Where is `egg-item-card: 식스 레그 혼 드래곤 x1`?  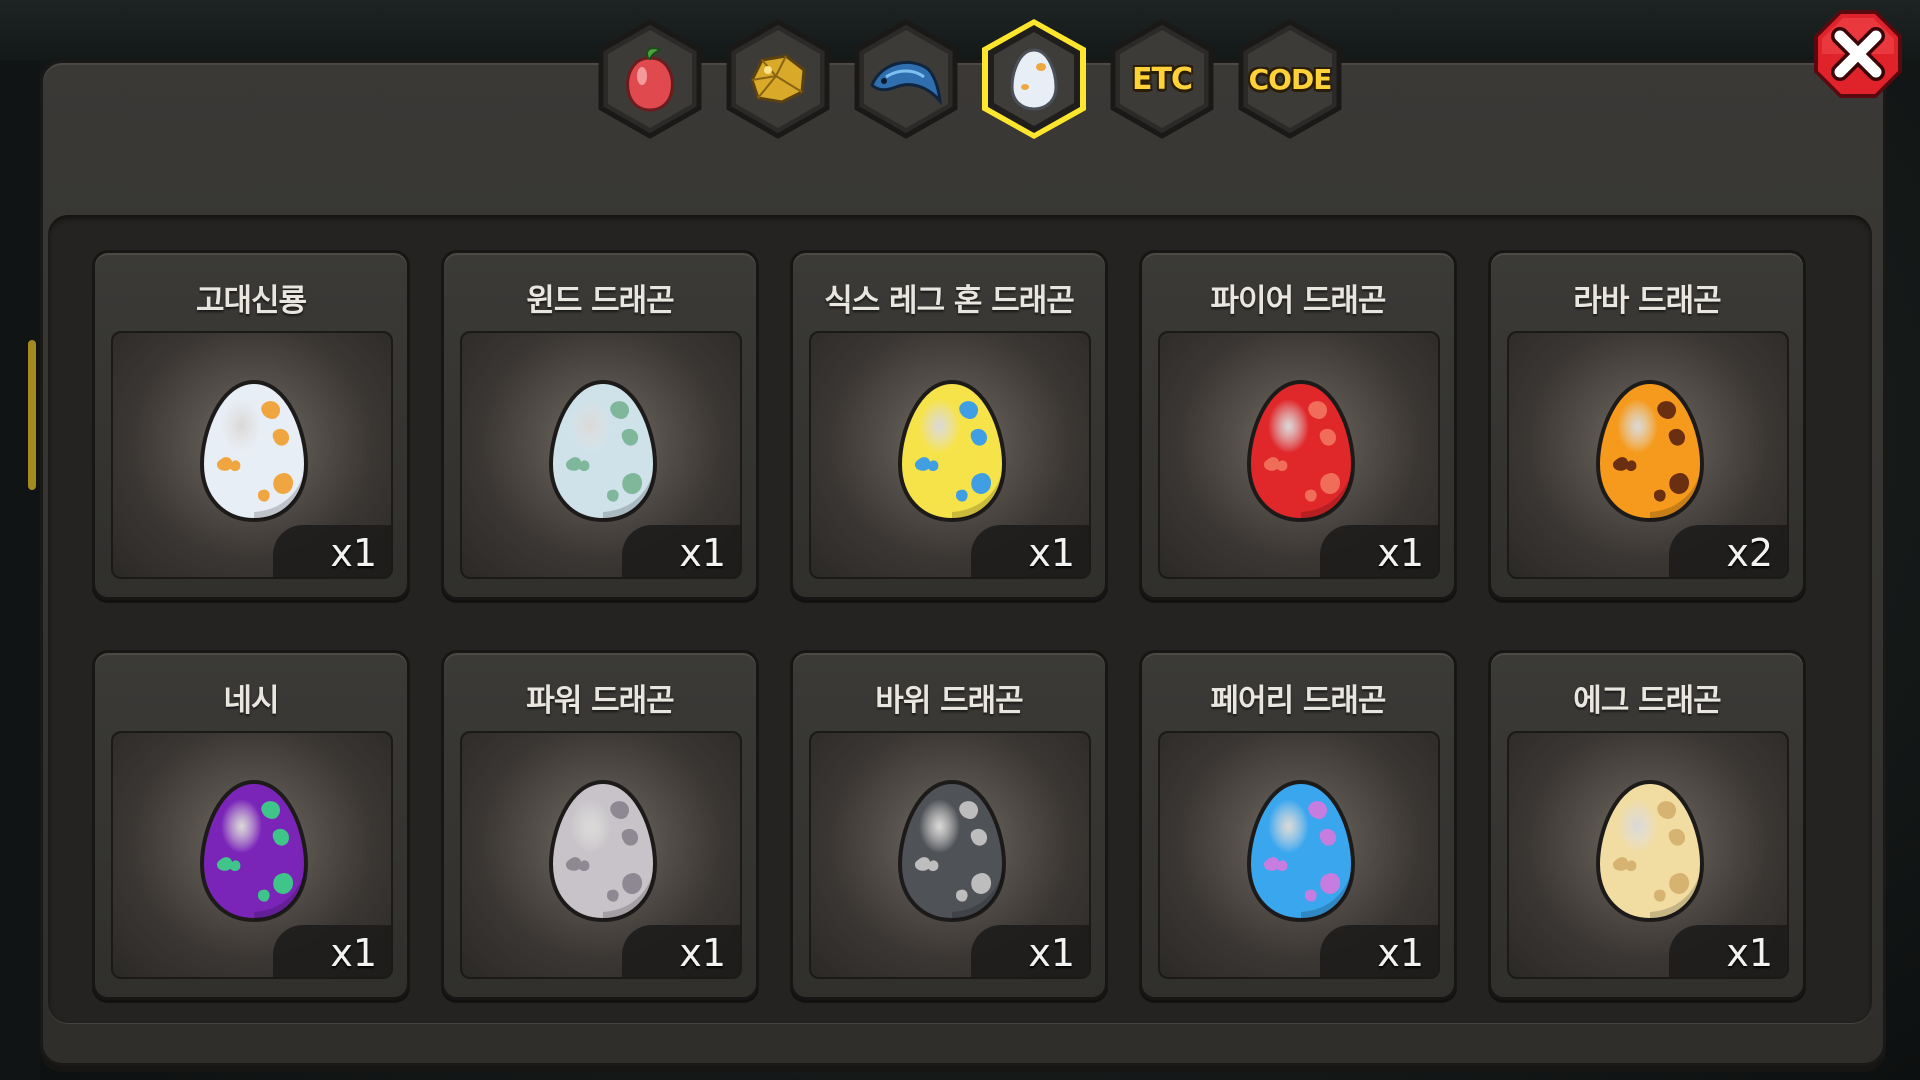 egg-item-card: 식스 레그 혼 드래곤 x1 is located at coordinates (949, 425).